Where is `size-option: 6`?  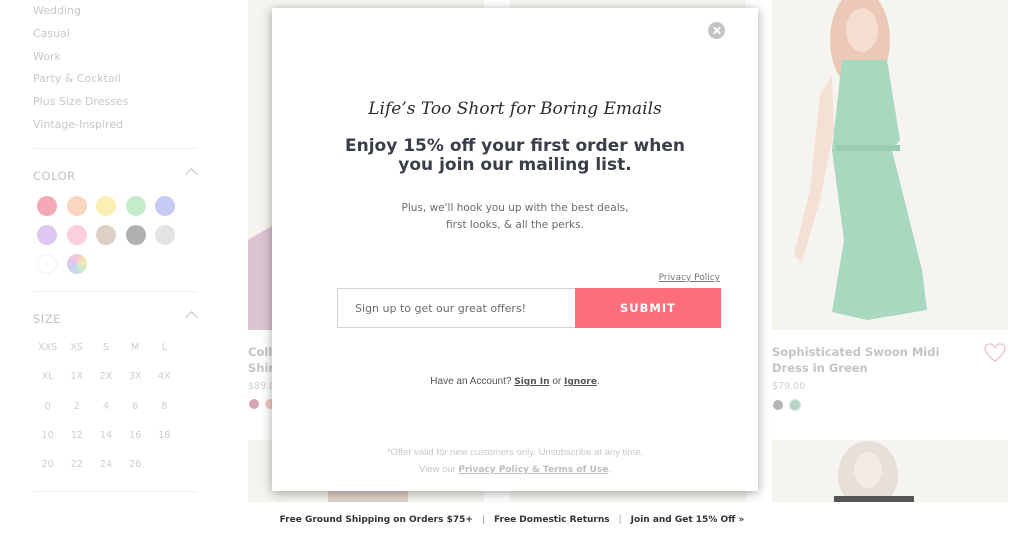 size-option: 6 is located at coordinates (135, 406).